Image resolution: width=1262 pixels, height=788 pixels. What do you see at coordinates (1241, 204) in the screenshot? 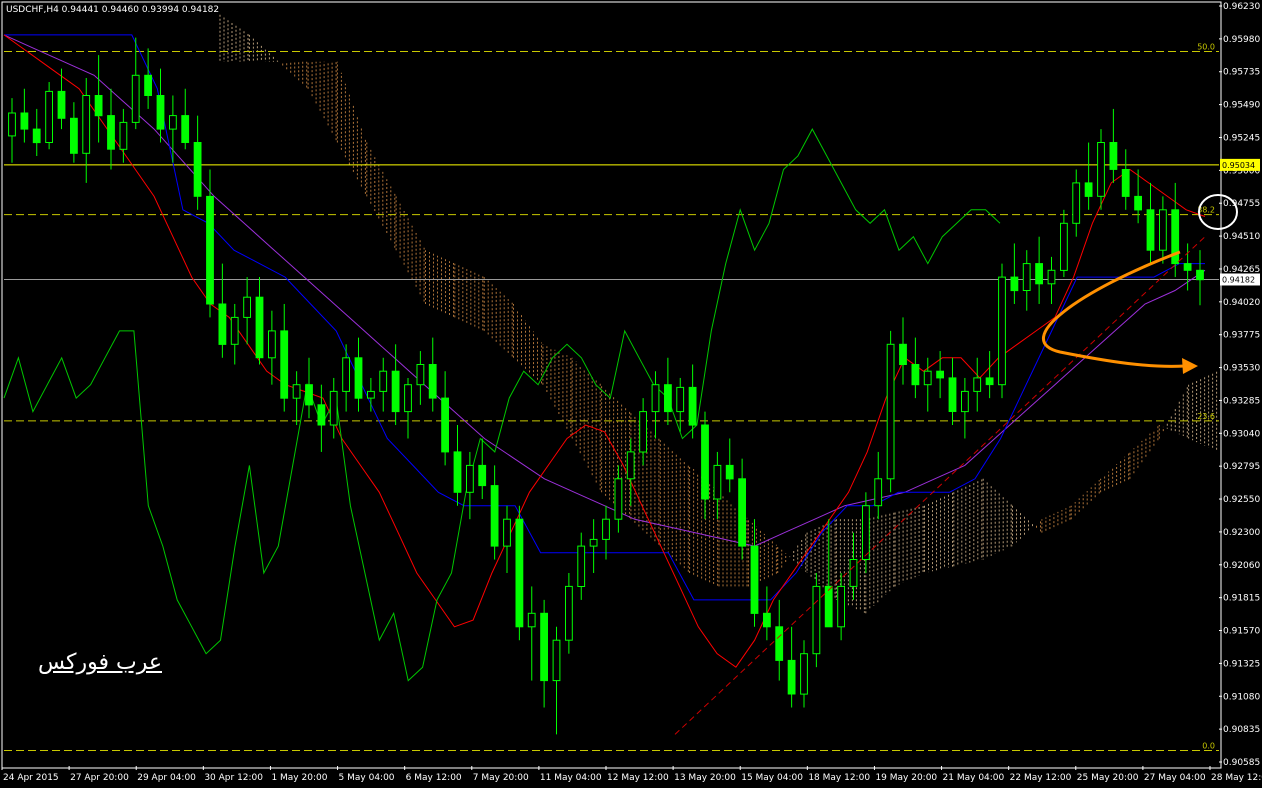
I see `y-tick-label: 0.94755` at bounding box center [1241, 204].